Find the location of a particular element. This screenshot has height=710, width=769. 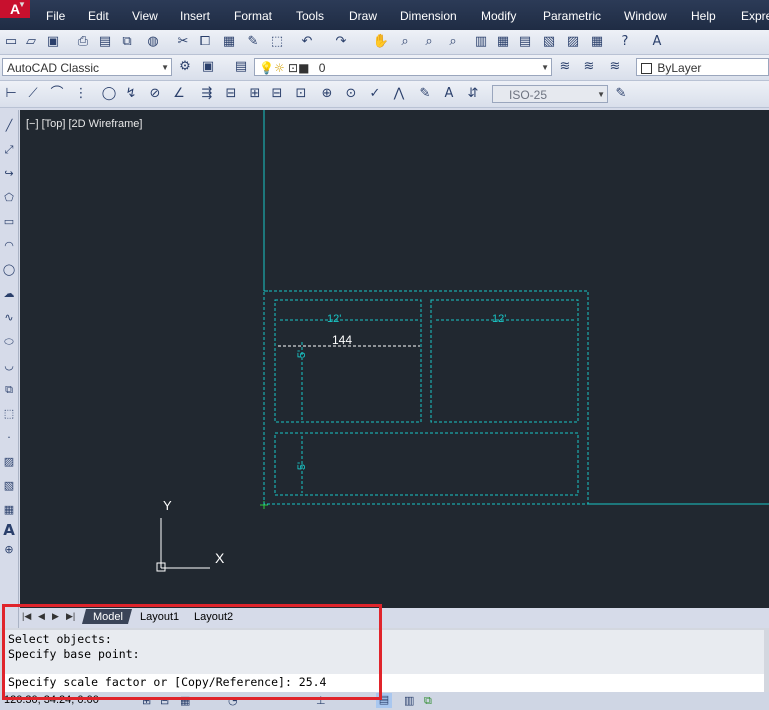

make-current-layer-icon: ≋ is located at coordinates (565, 67).